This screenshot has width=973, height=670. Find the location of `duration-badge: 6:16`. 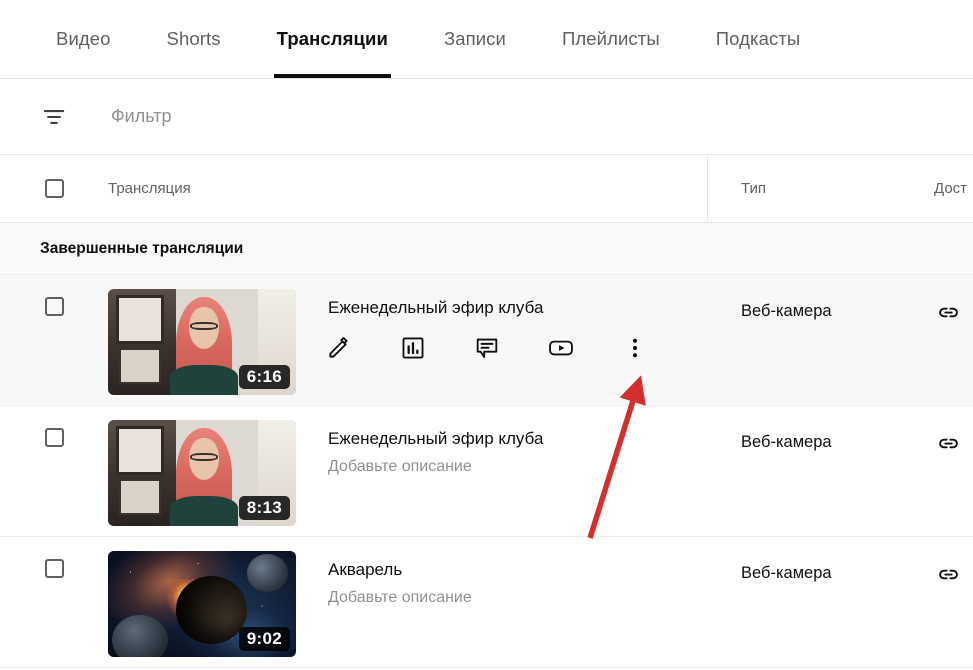

duration-badge: 6:16 is located at coordinates (264, 377).